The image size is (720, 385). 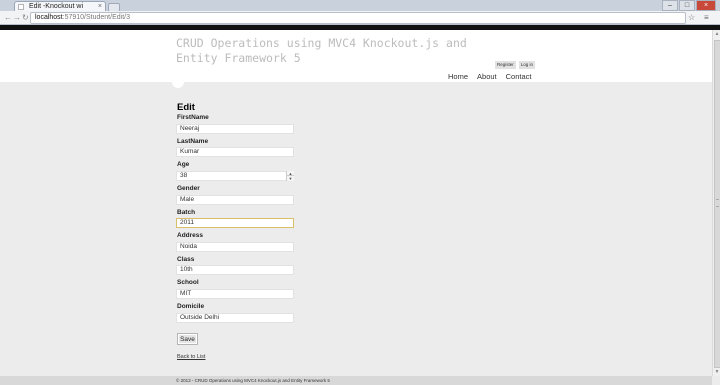 What do you see at coordinates (186, 107) in the screenshot?
I see `page-title: Edit` at bounding box center [186, 107].